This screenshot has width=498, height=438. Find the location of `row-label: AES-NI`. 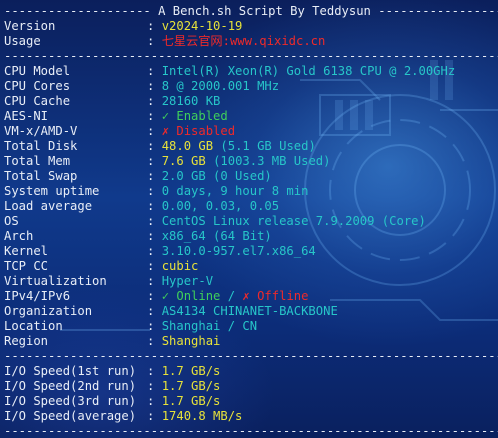

row-label: AES-NI is located at coordinates (26, 116).